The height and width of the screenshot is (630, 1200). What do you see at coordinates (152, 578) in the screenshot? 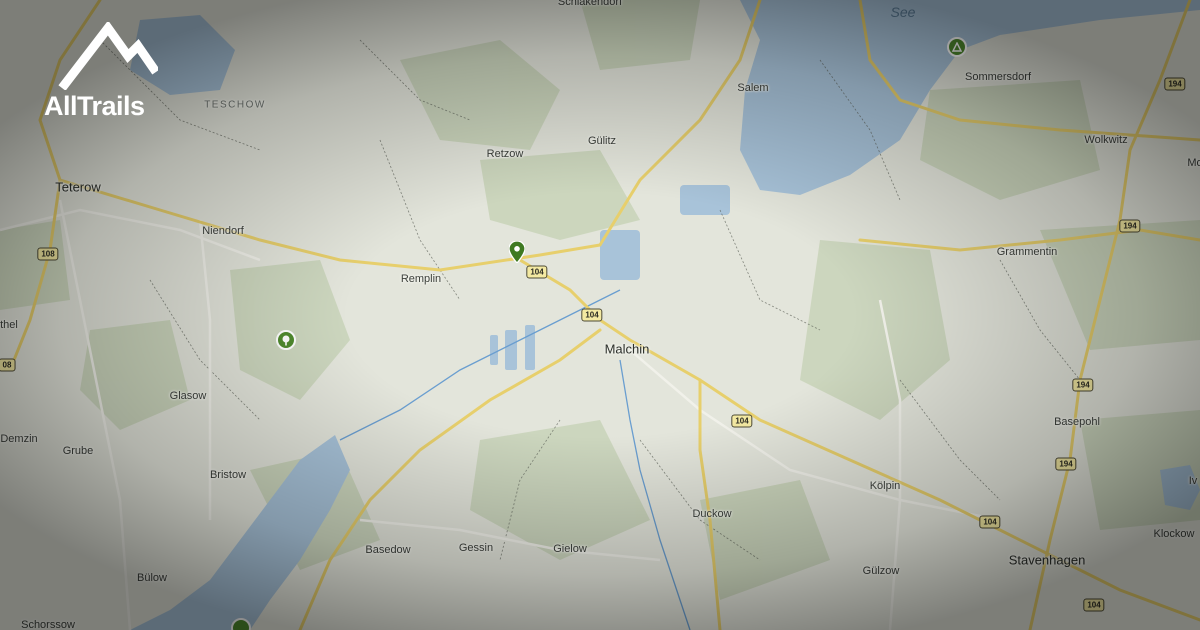
I see `place-label: Bülow` at bounding box center [152, 578].